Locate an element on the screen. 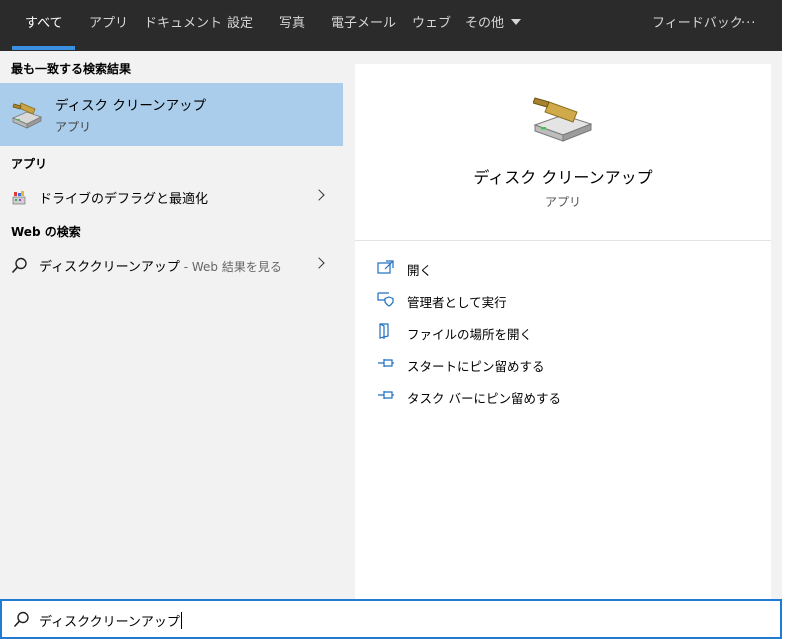 The image size is (785, 639). tab-more: その他 is located at coordinates (493, 25).